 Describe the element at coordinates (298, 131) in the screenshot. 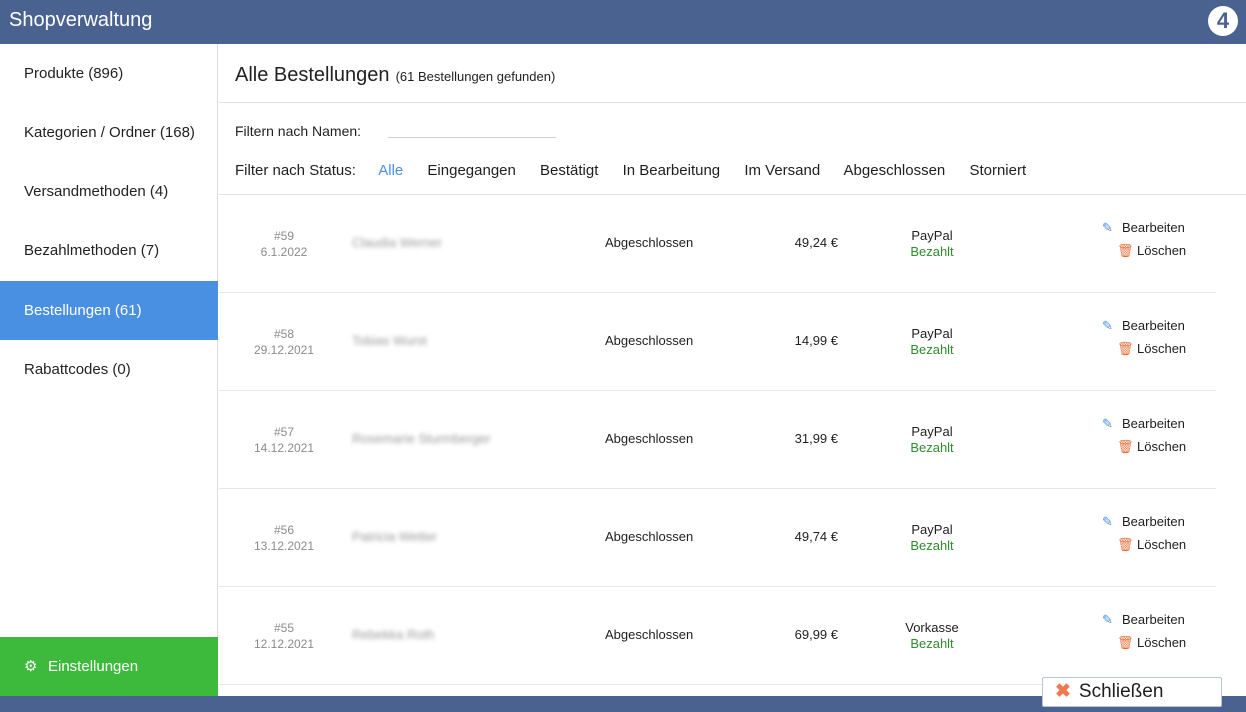

I see `filter-name-label: Filtern nach Namen:` at that location.